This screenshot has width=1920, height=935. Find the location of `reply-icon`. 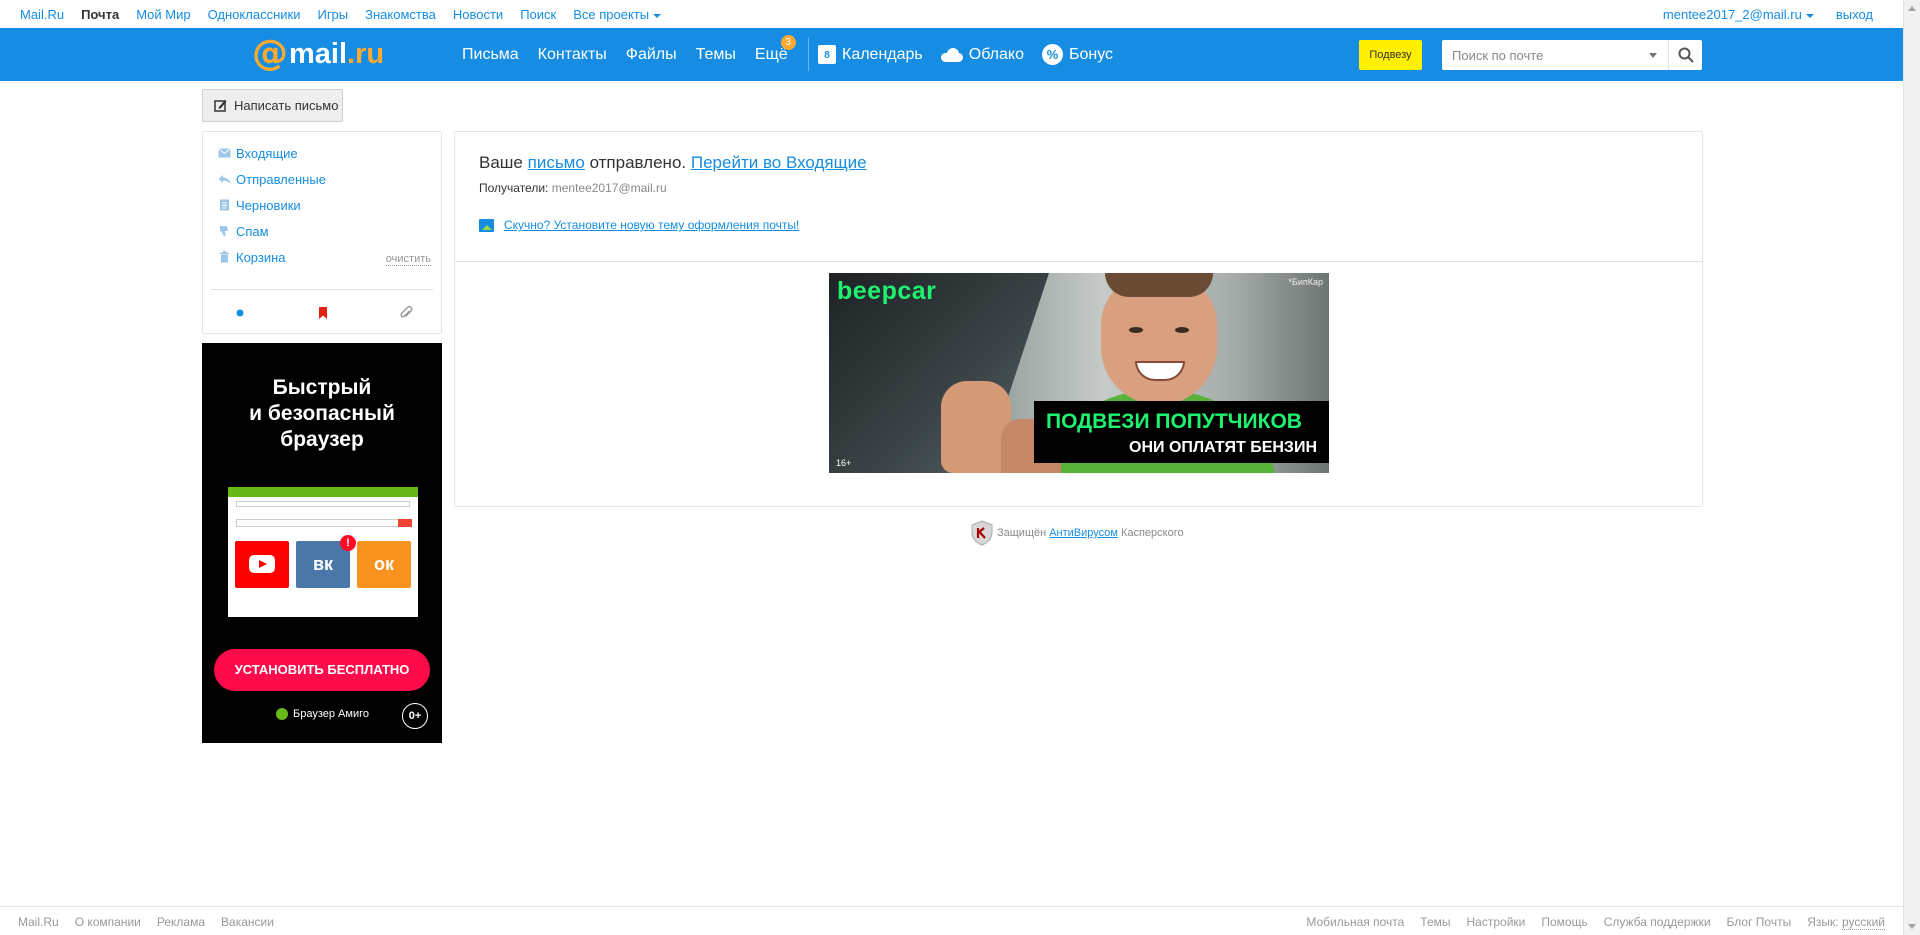

reply-icon is located at coordinates (224, 179).